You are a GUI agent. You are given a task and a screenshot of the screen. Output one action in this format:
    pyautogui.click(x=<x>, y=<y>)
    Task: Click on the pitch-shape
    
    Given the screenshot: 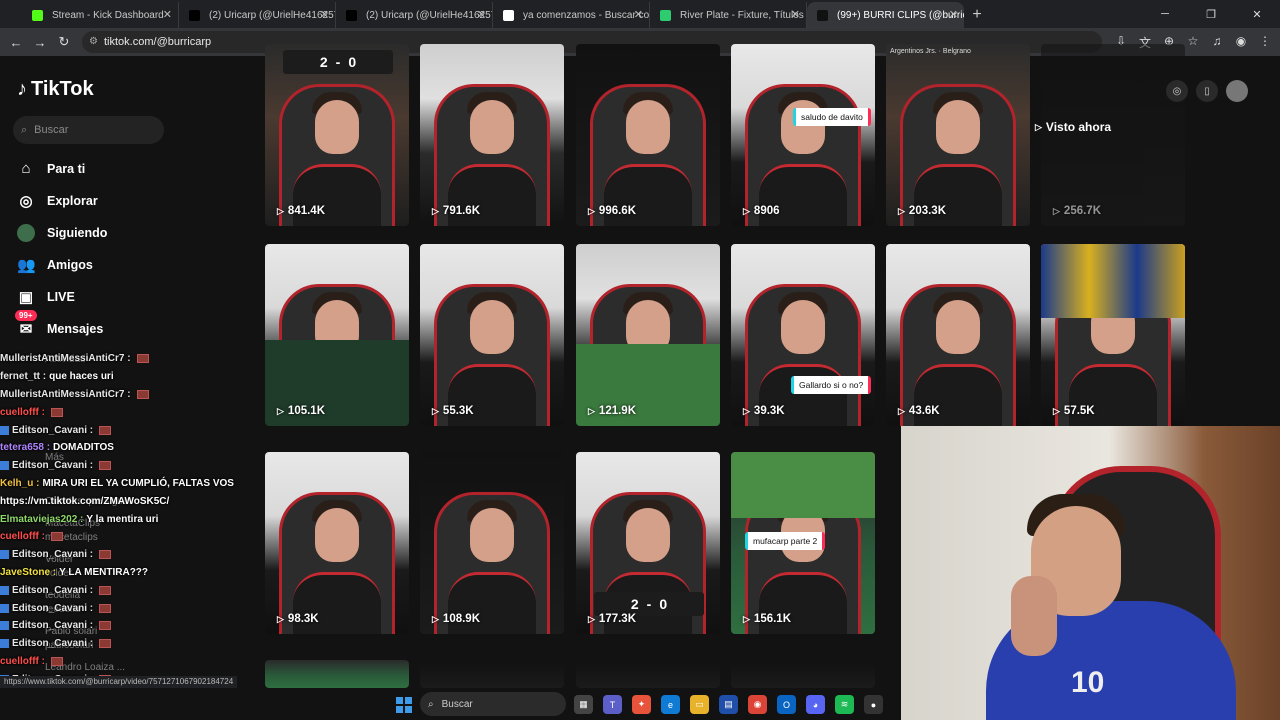 What is the action you would take?
    pyautogui.click(x=803, y=485)
    